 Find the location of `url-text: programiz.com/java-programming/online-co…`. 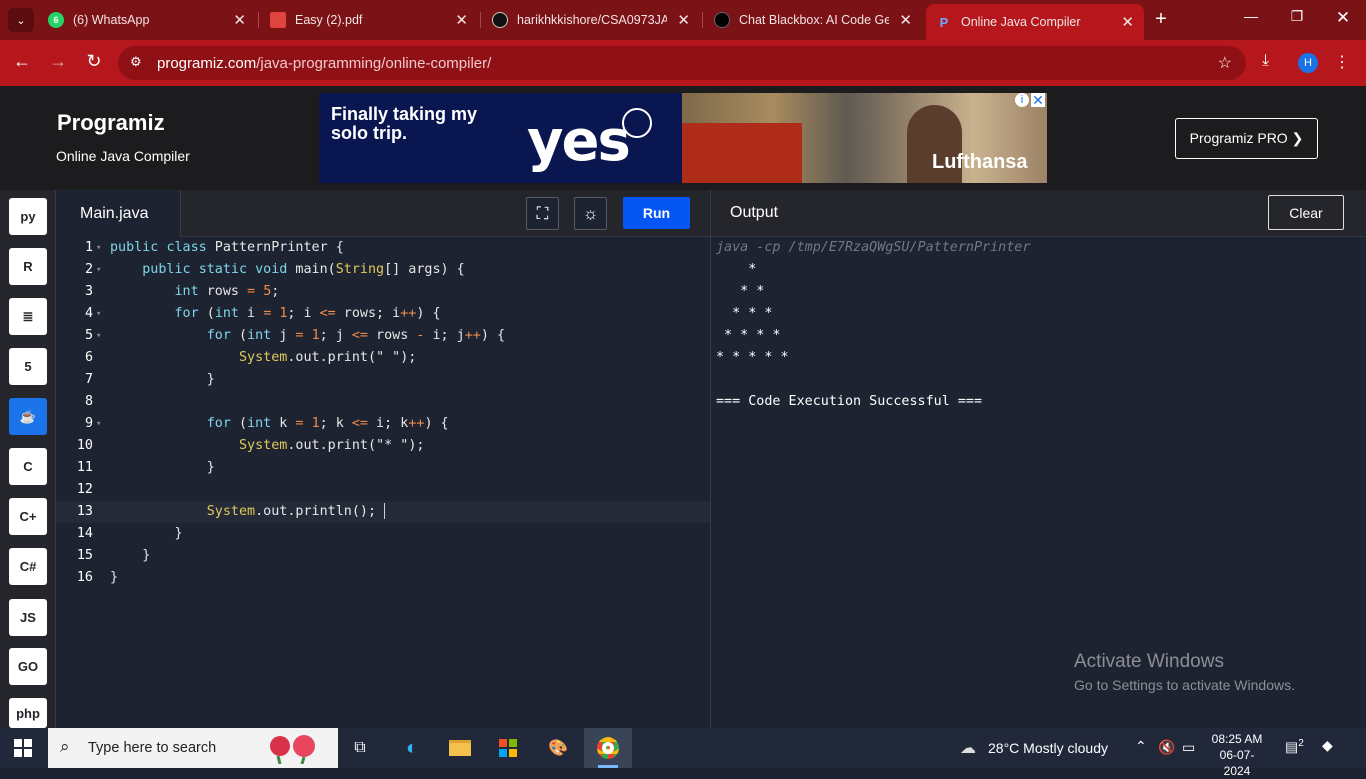

url-text: programiz.com/java-programming/online-co… is located at coordinates (324, 63).